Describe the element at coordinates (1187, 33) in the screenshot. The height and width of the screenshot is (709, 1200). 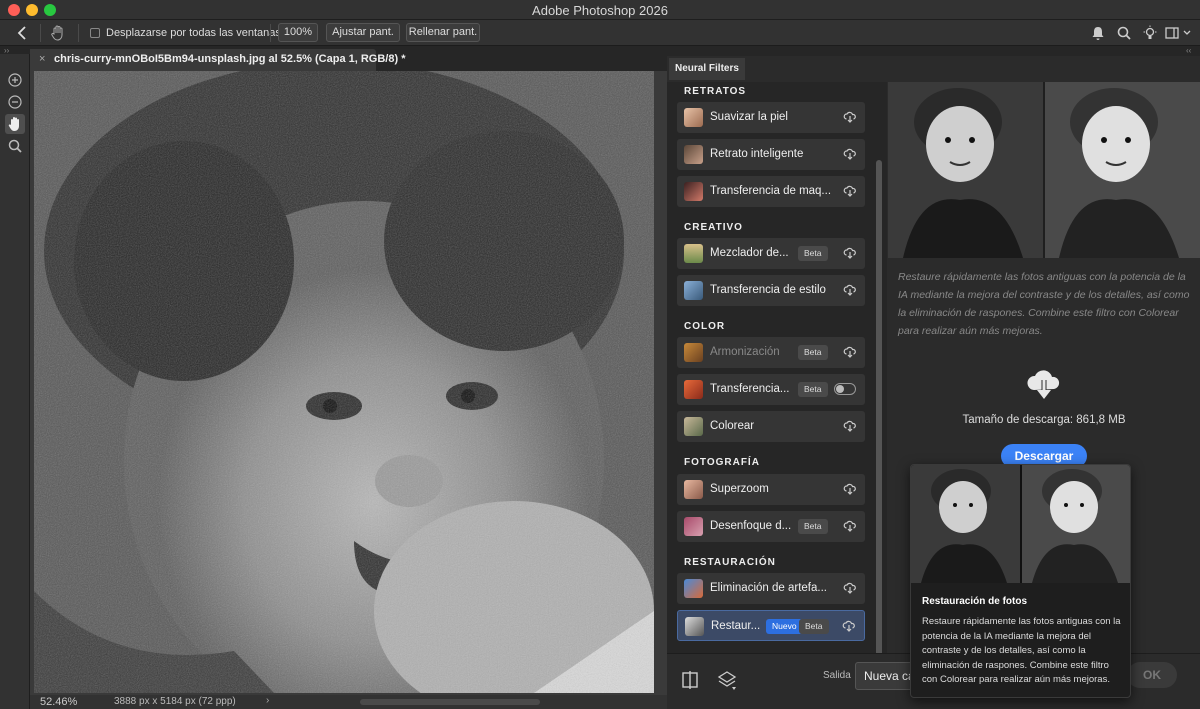
I see `chevron-down-icon` at that location.